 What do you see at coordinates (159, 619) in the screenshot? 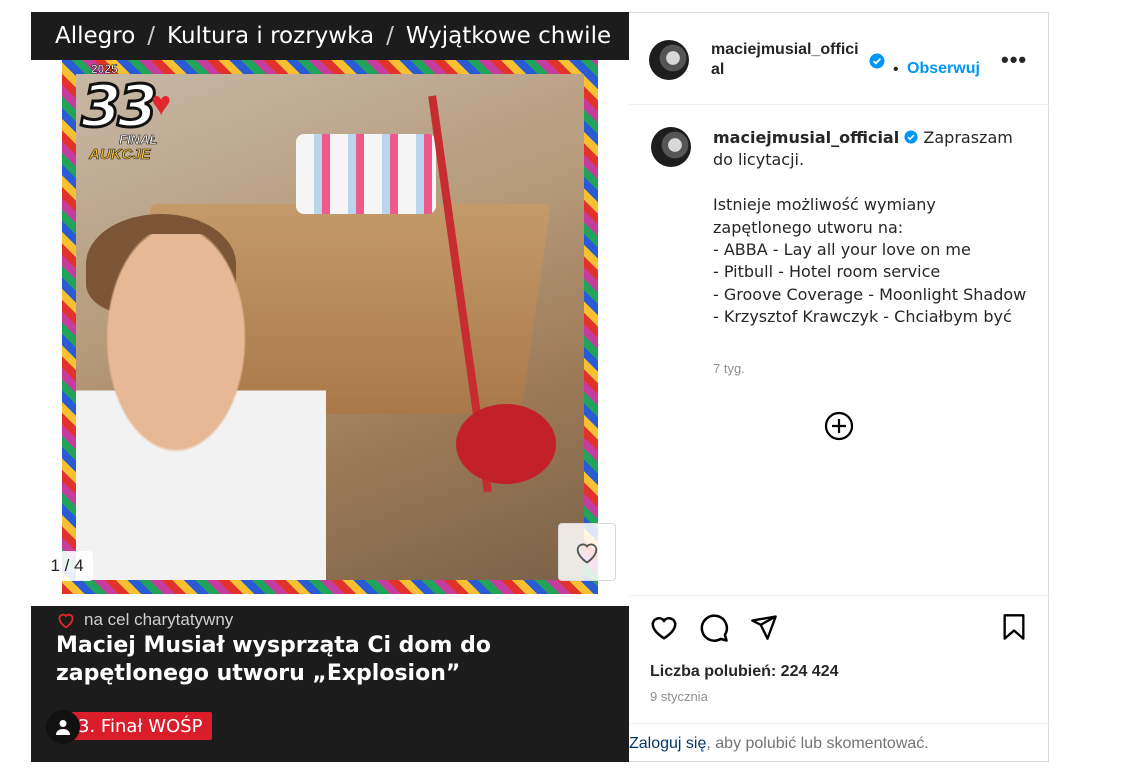
I see `charity-text: na cel charytatywny` at bounding box center [159, 619].